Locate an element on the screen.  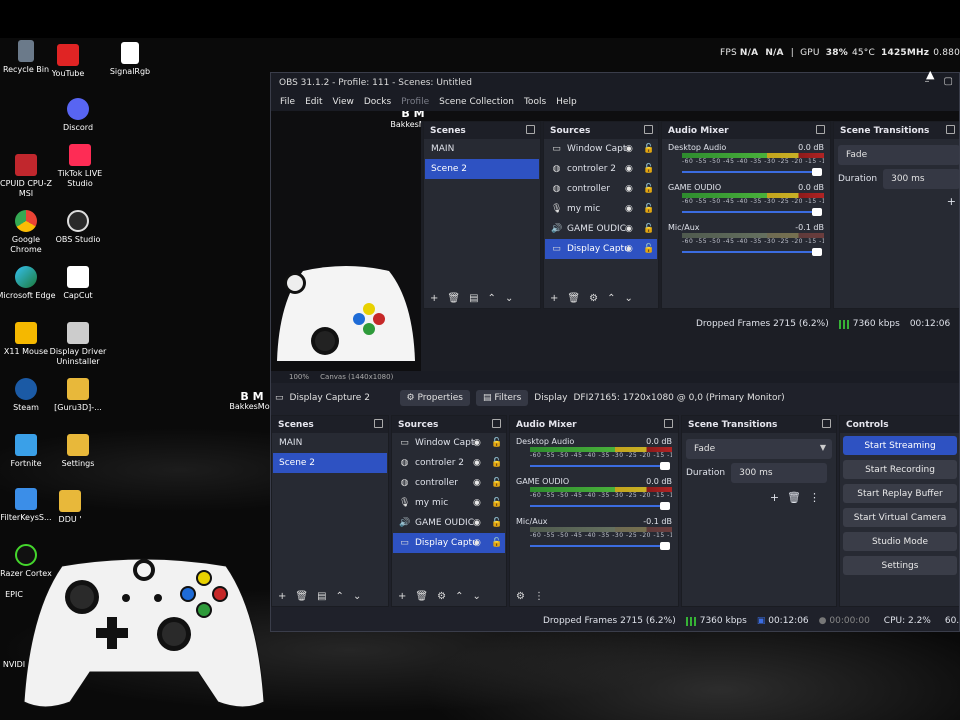
studio-mode-button: Studio Mode is located at coordinates (900, 541).